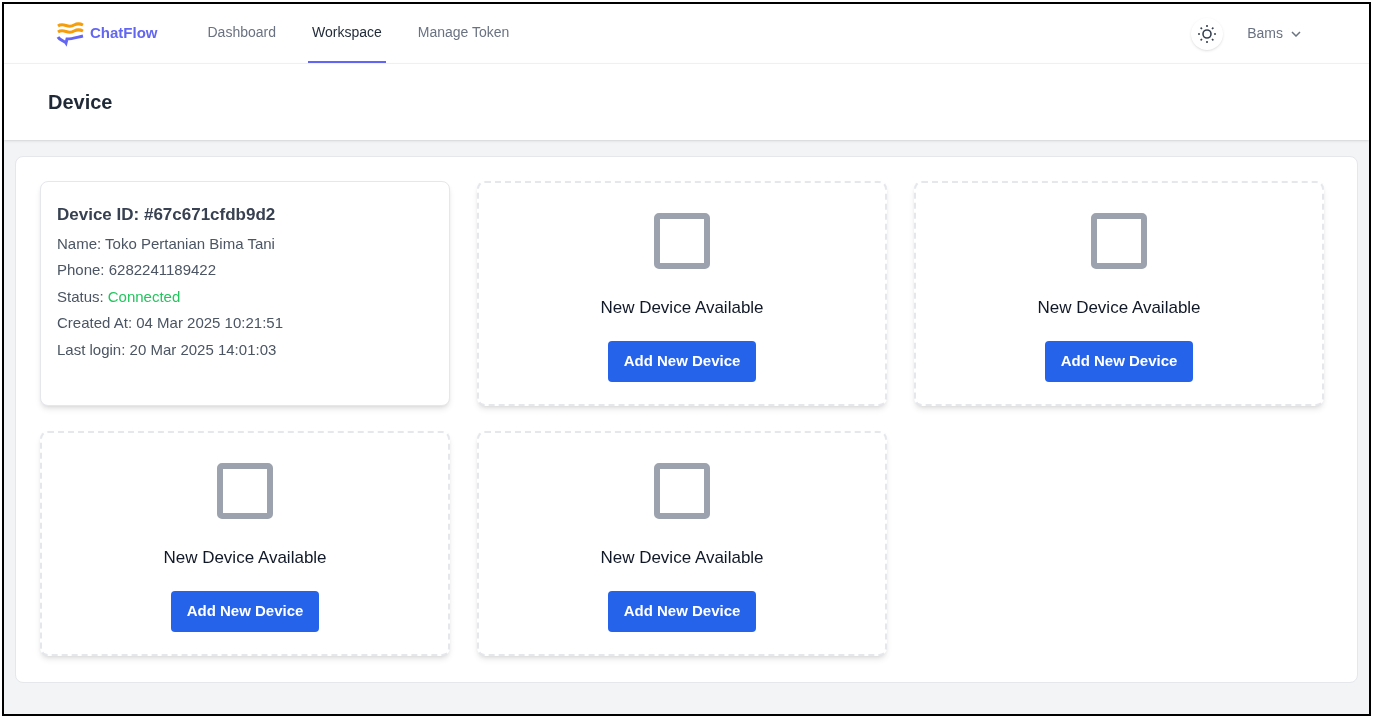 Image resolution: width=1373 pixels, height=718 pixels. I want to click on sun-icon, so click(1207, 33).